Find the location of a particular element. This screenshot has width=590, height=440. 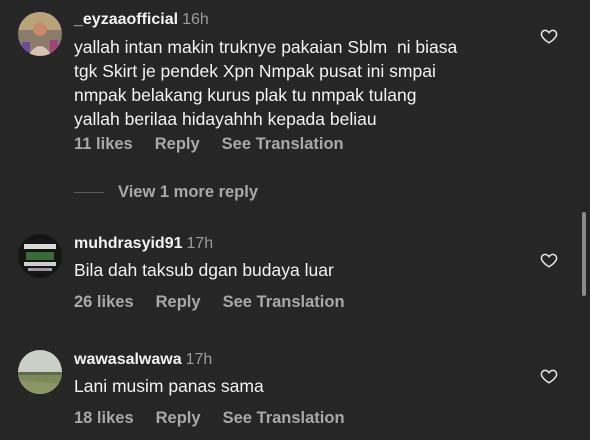

comment-username: wawasalwawa 17h is located at coordinates (143, 360).